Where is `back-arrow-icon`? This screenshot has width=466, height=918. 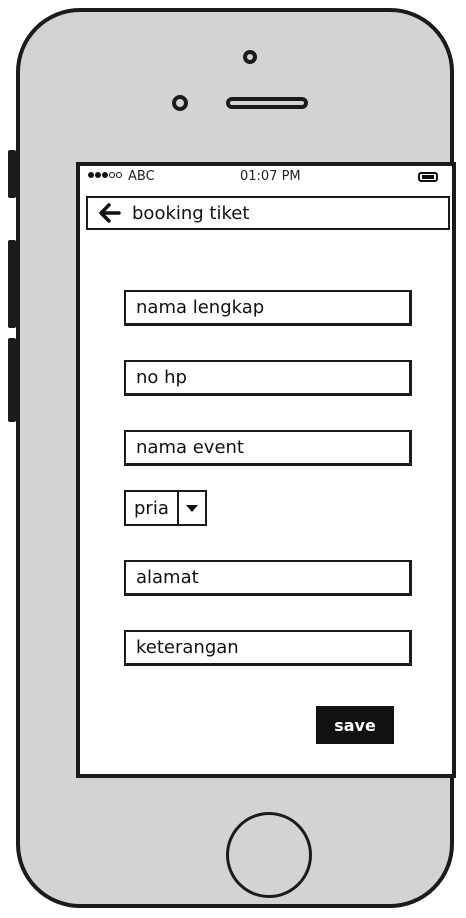 back-arrow-icon is located at coordinates (110, 213).